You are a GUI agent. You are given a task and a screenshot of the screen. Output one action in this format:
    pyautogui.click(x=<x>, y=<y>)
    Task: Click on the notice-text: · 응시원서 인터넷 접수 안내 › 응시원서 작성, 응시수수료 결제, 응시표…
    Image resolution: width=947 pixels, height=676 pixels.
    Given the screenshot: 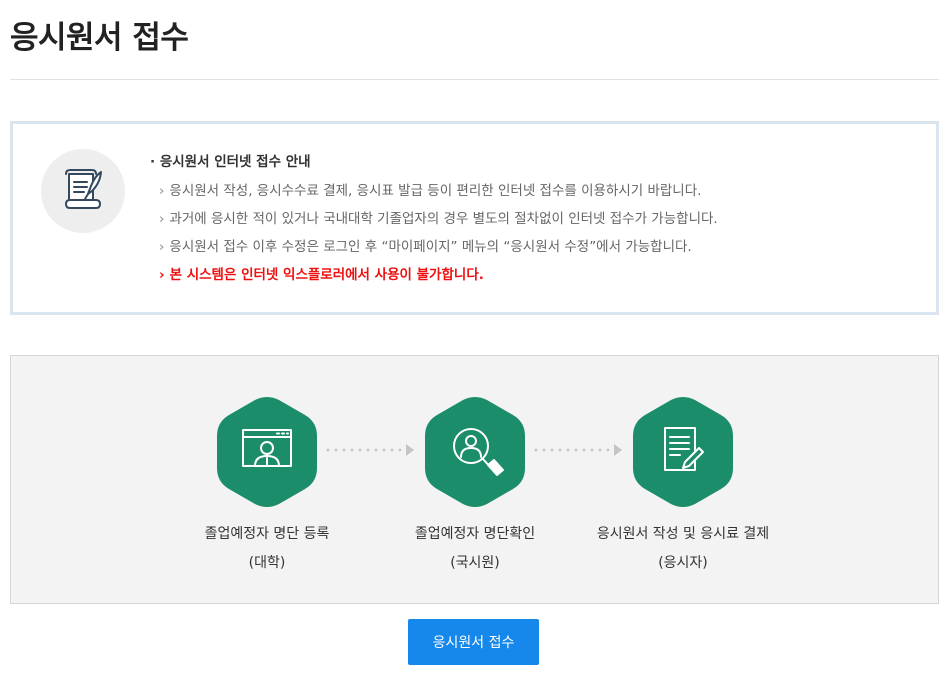 What is the action you would take?
    pyautogui.click(x=434, y=222)
    